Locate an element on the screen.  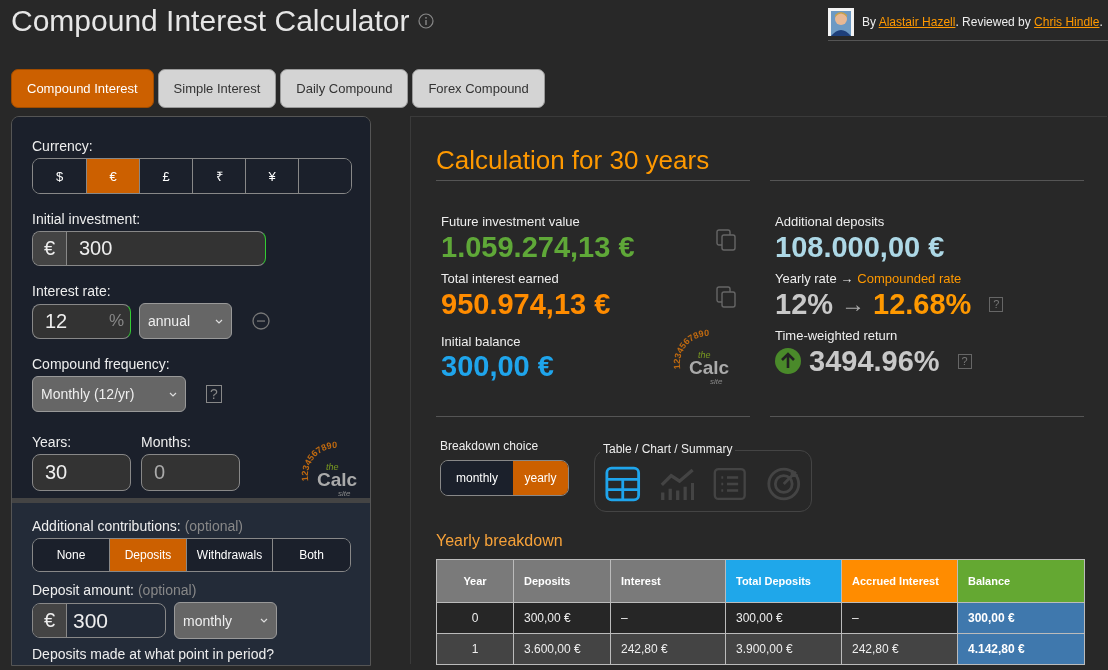
years-field: 30 is located at coordinates (81, 472).